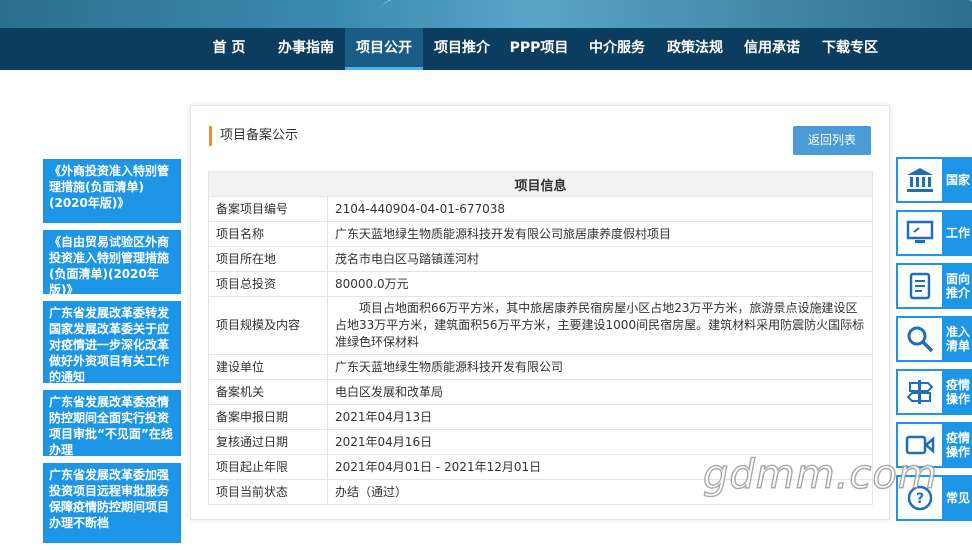 The height and width of the screenshot is (550, 972). What do you see at coordinates (253, 136) in the screenshot?
I see `panel-title: 项目备案公示` at bounding box center [253, 136].